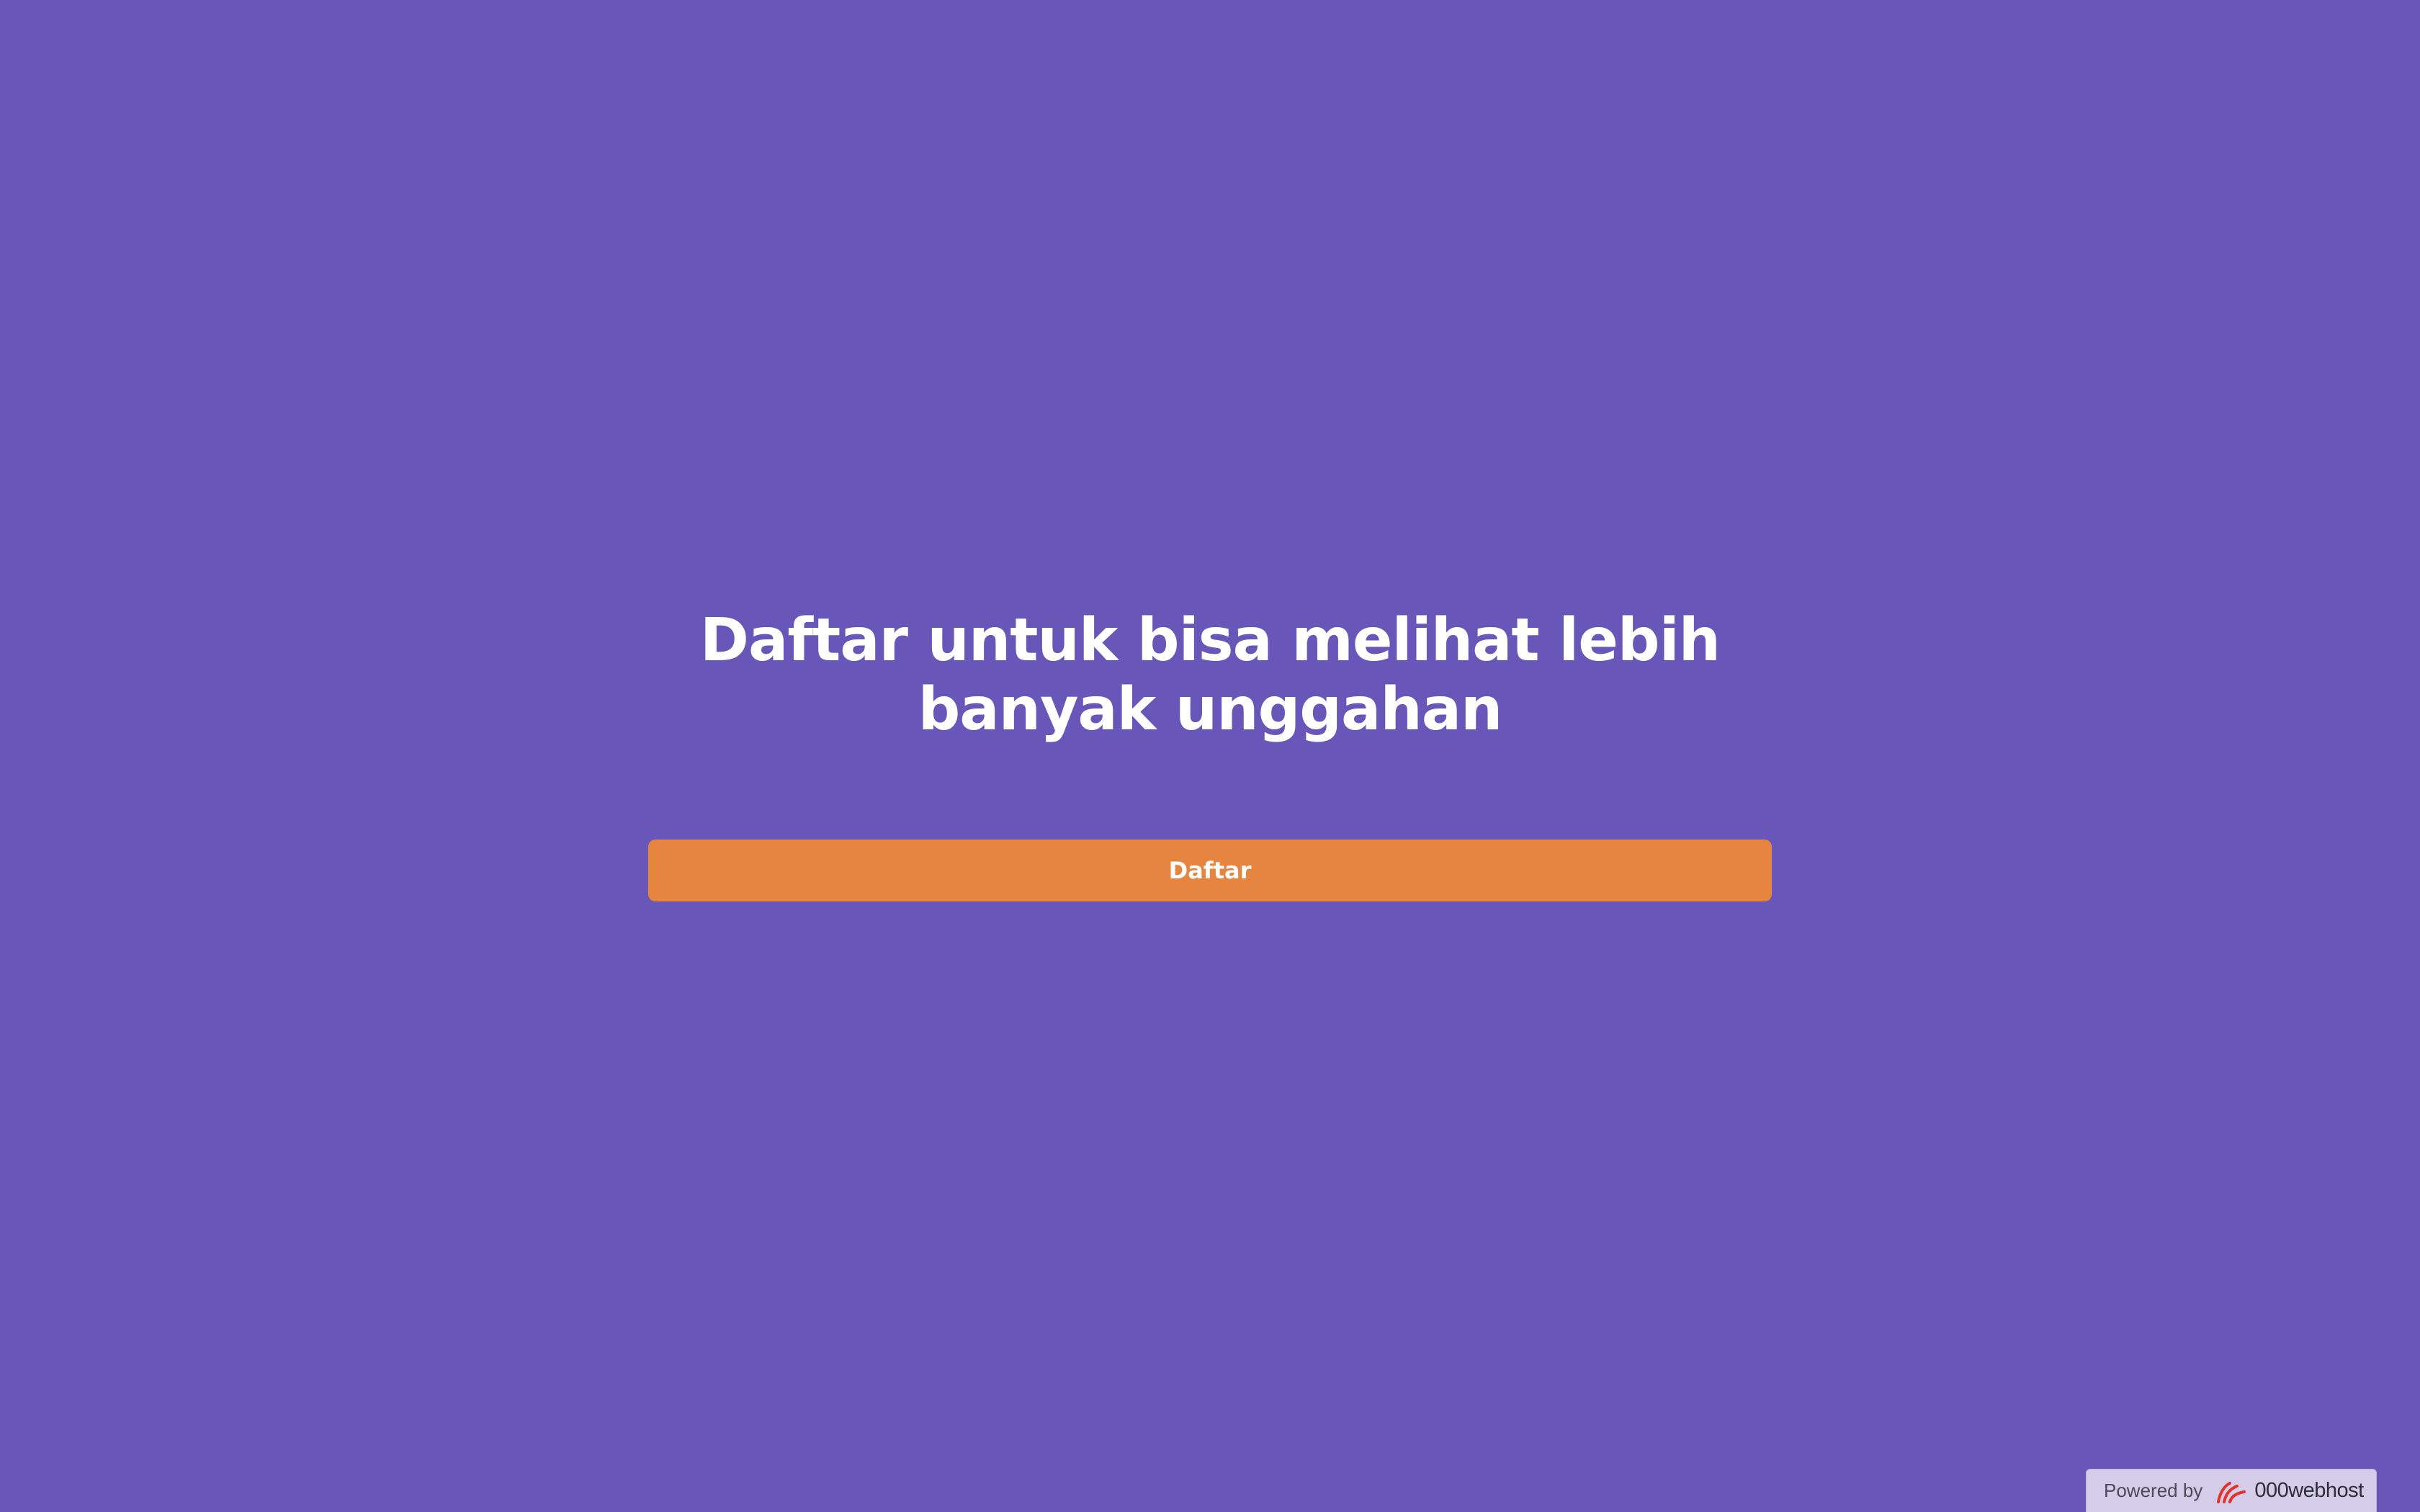 The image size is (2420, 1512). Describe the element at coordinates (2153, 1490) in the screenshot. I see `powered-by-label: Powered by` at that location.